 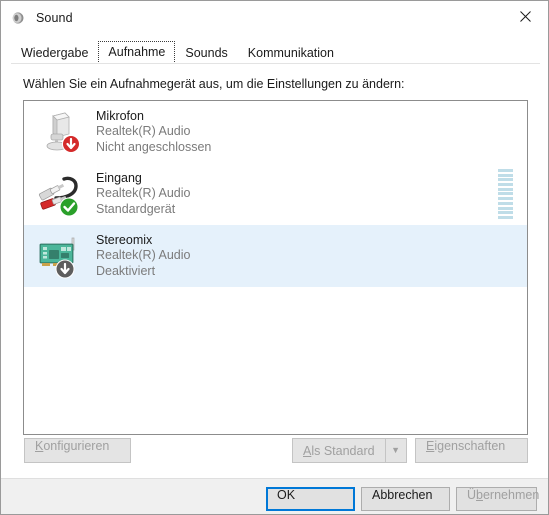 What do you see at coordinates (511, 495) in the screenshot?
I see `apply-label: ernehmen` at bounding box center [511, 495].